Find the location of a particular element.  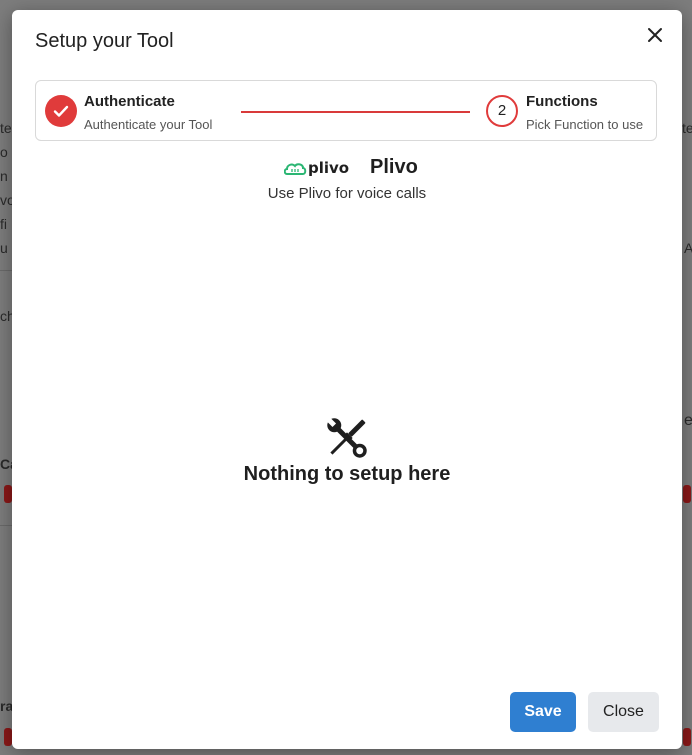

bg-text-fragment: e is located at coordinates (688, 420).